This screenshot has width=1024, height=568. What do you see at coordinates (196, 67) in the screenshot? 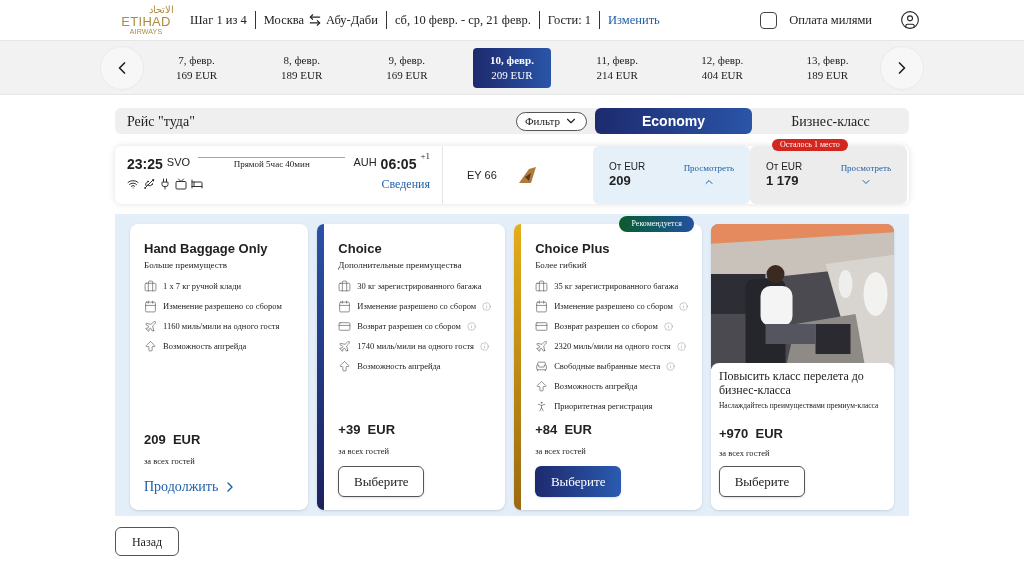
I see `date-tab: 7, февр. 169 EUR` at bounding box center [196, 67].